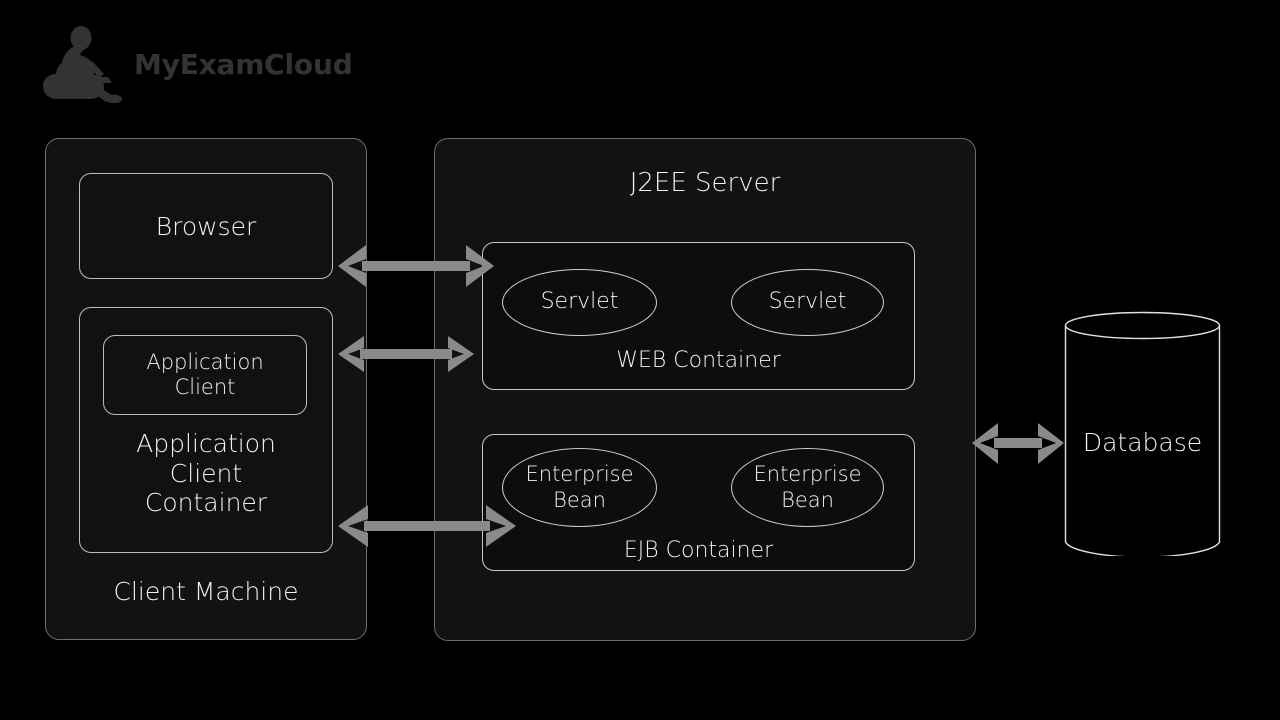 This screenshot has width=1280, height=720. Describe the element at coordinates (698, 550) in the screenshot. I see `ejb-container-label: EJB Container` at that location.